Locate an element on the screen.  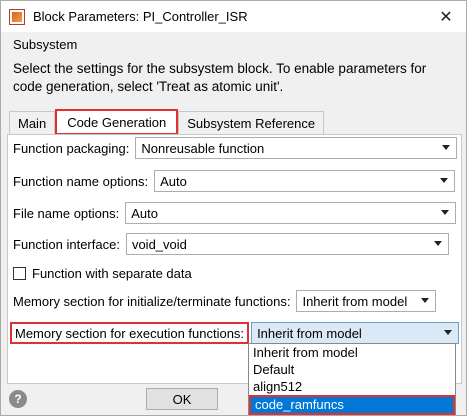
function-interface-select: void_void is located at coordinates (287, 244).